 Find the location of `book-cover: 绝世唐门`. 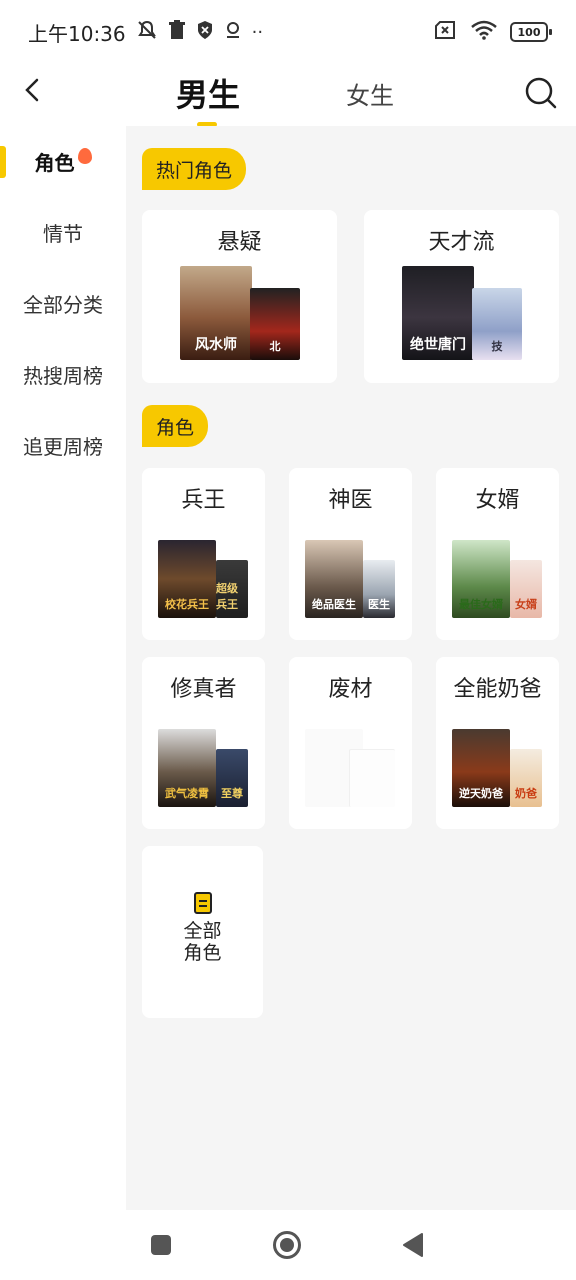

book-cover: 绝世唐门 is located at coordinates (438, 313).